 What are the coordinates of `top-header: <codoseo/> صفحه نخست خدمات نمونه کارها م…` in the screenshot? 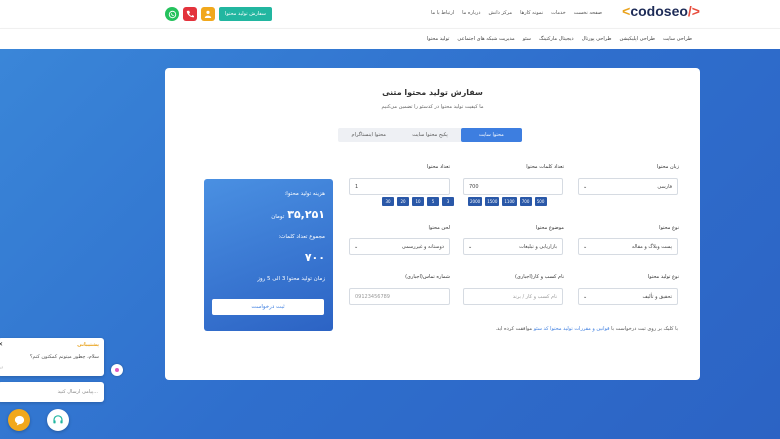 It's located at (390, 14).